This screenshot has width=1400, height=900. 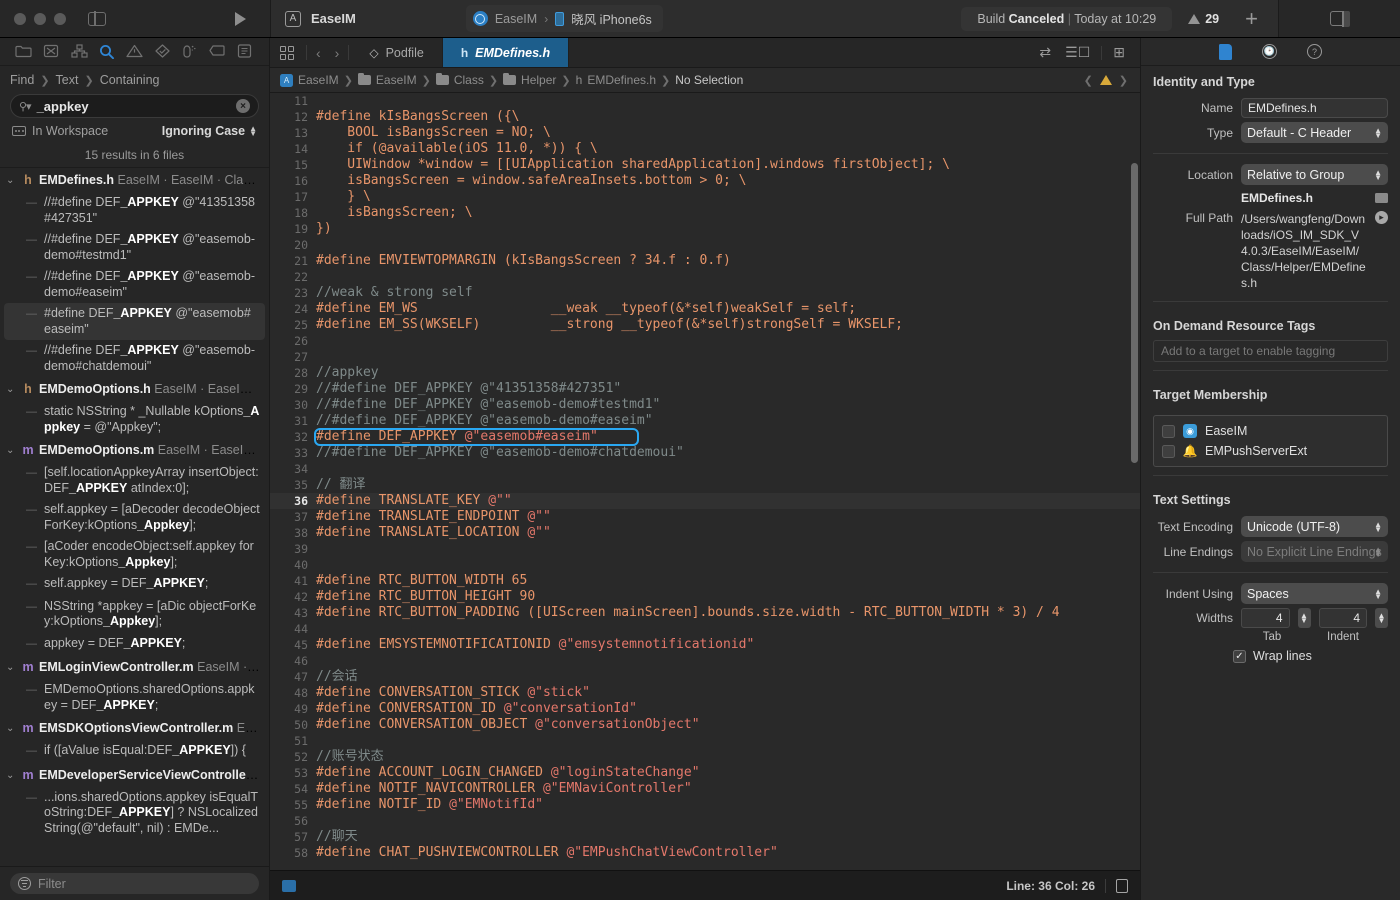 What do you see at coordinates (1339, 18) in the screenshot?
I see `inspector-toggle-icon` at bounding box center [1339, 18].